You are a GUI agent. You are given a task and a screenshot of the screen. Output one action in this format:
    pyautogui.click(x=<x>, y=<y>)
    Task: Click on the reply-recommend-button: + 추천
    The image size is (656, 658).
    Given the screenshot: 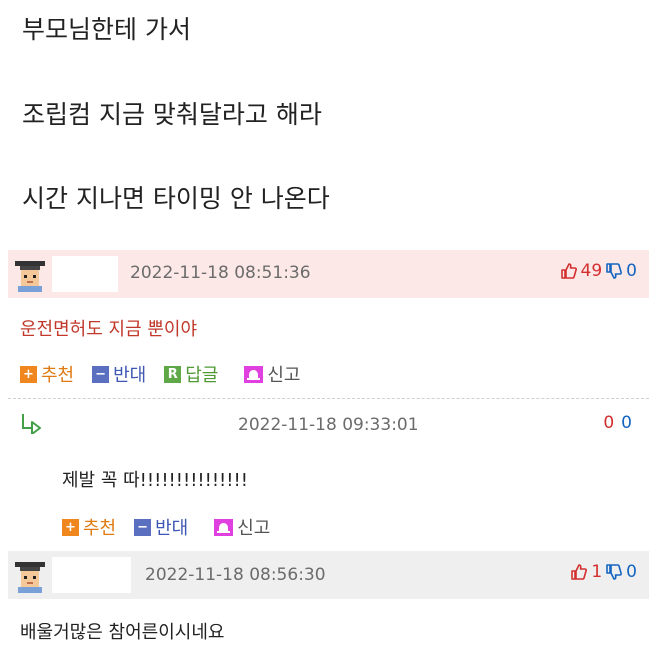 What is the action you would take?
    pyautogui.click(x=89, y=527)
    